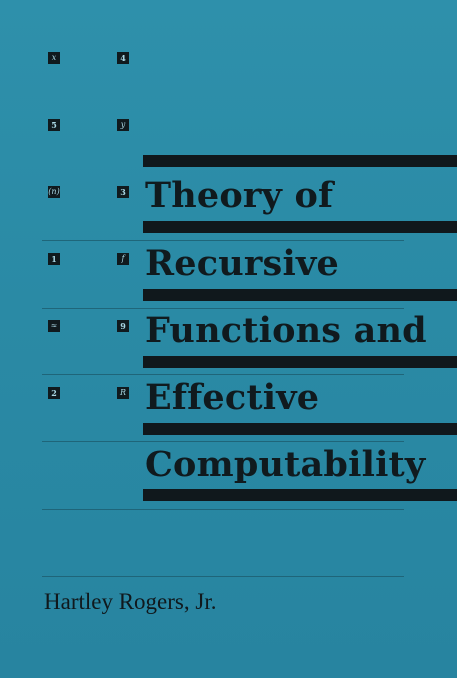 The height and width of the screenshot is (678, 457). I want to click on symbol-square: x, so click(54, 58).